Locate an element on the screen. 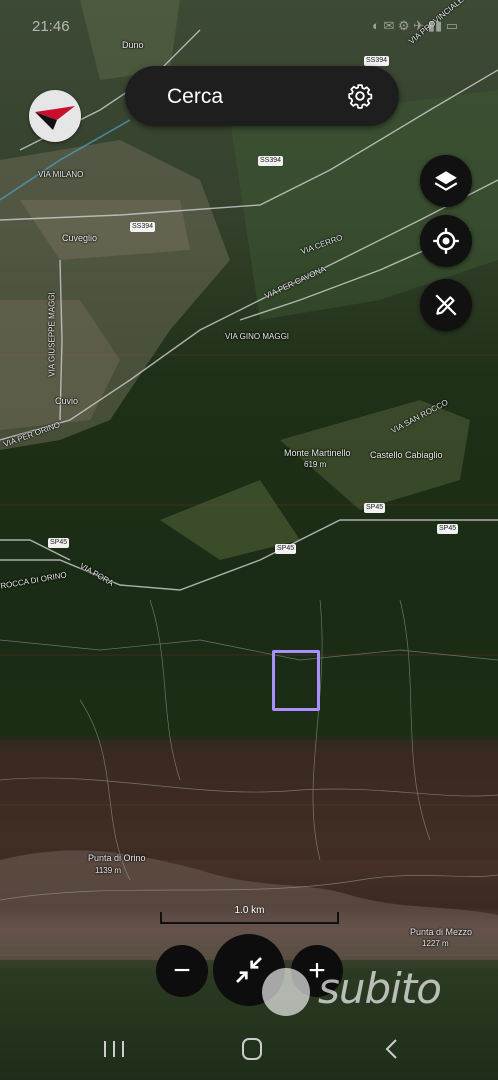 This screenshot has width=498, height=1080. map-label: 1227 m is located at coordinates (435, 943).